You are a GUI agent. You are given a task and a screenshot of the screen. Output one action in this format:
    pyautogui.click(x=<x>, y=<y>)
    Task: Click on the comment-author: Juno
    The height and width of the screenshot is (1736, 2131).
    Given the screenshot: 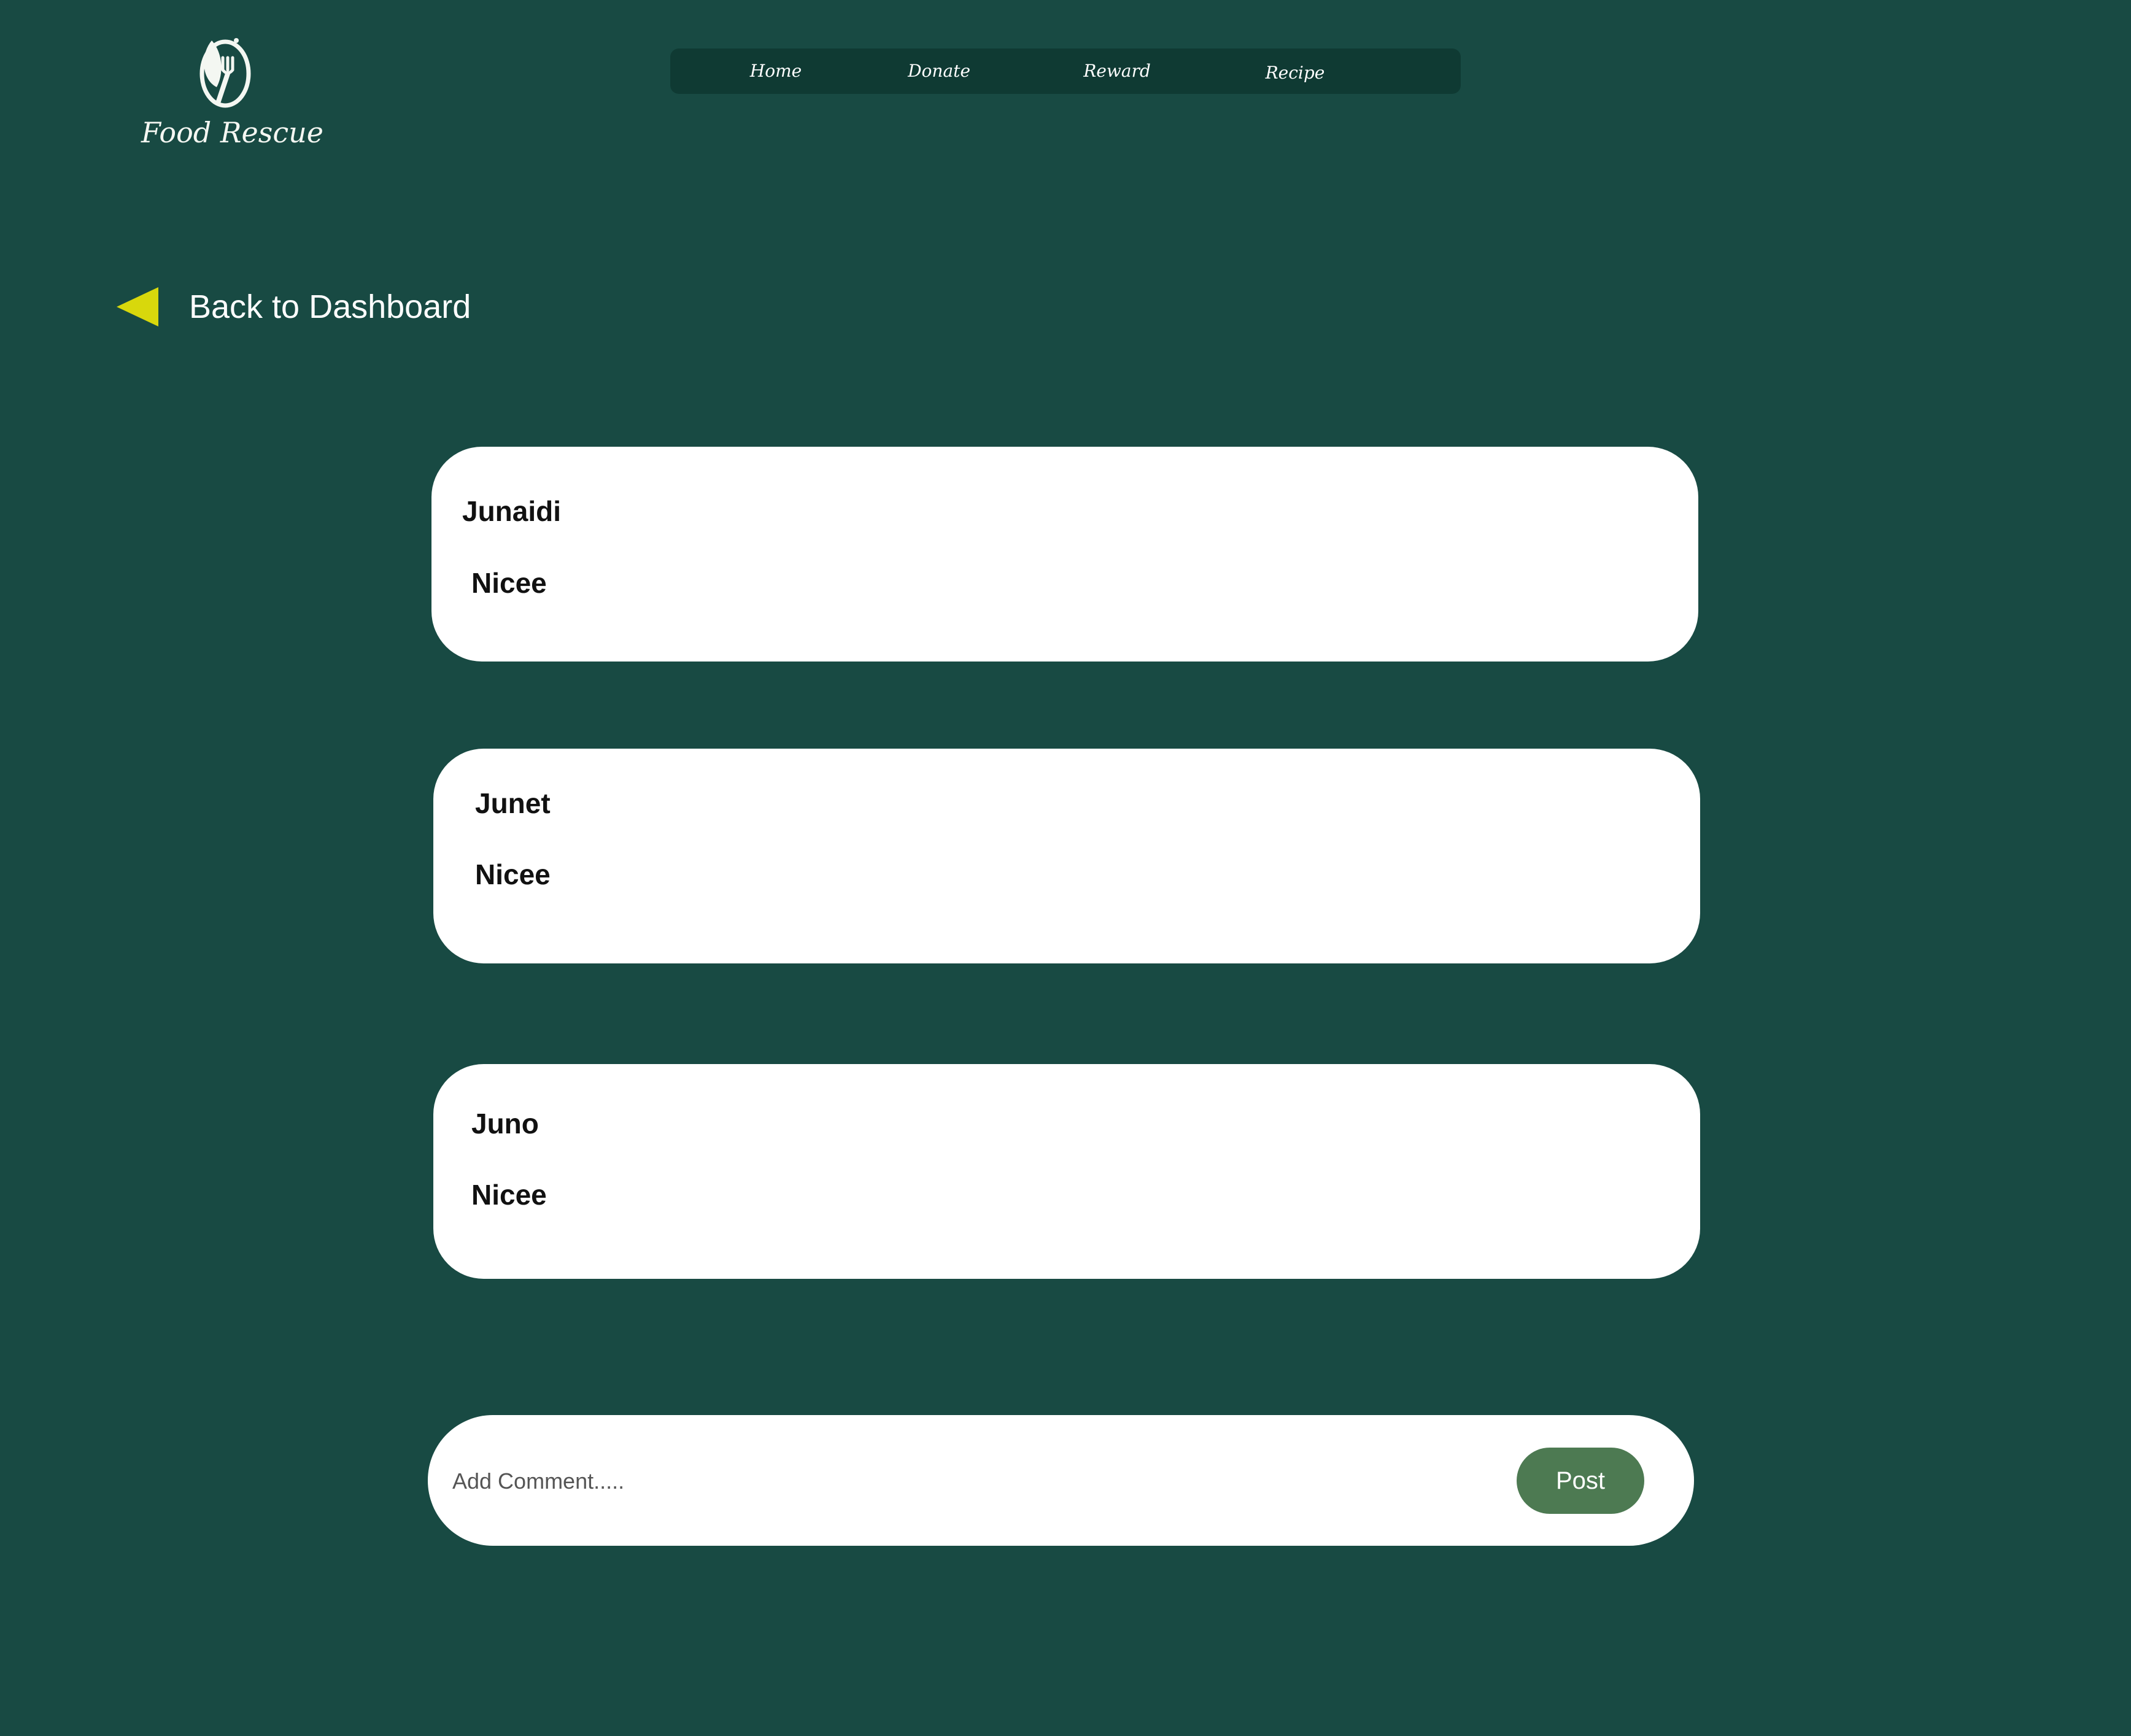 What is the action you would take?
    pyautogui.click(x=505, y=1124)
    